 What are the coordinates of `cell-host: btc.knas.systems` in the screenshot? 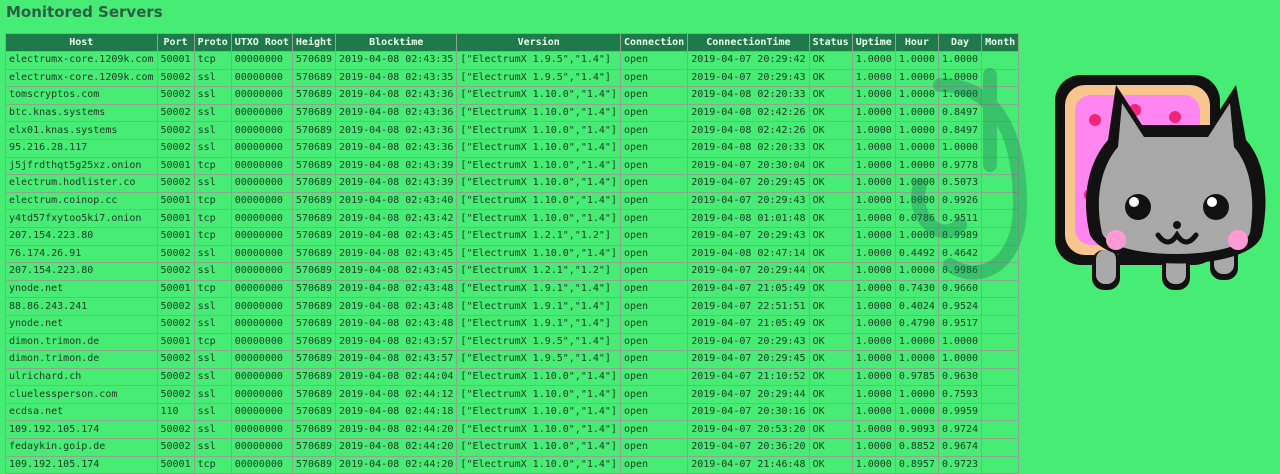 It's located at (81, 113).